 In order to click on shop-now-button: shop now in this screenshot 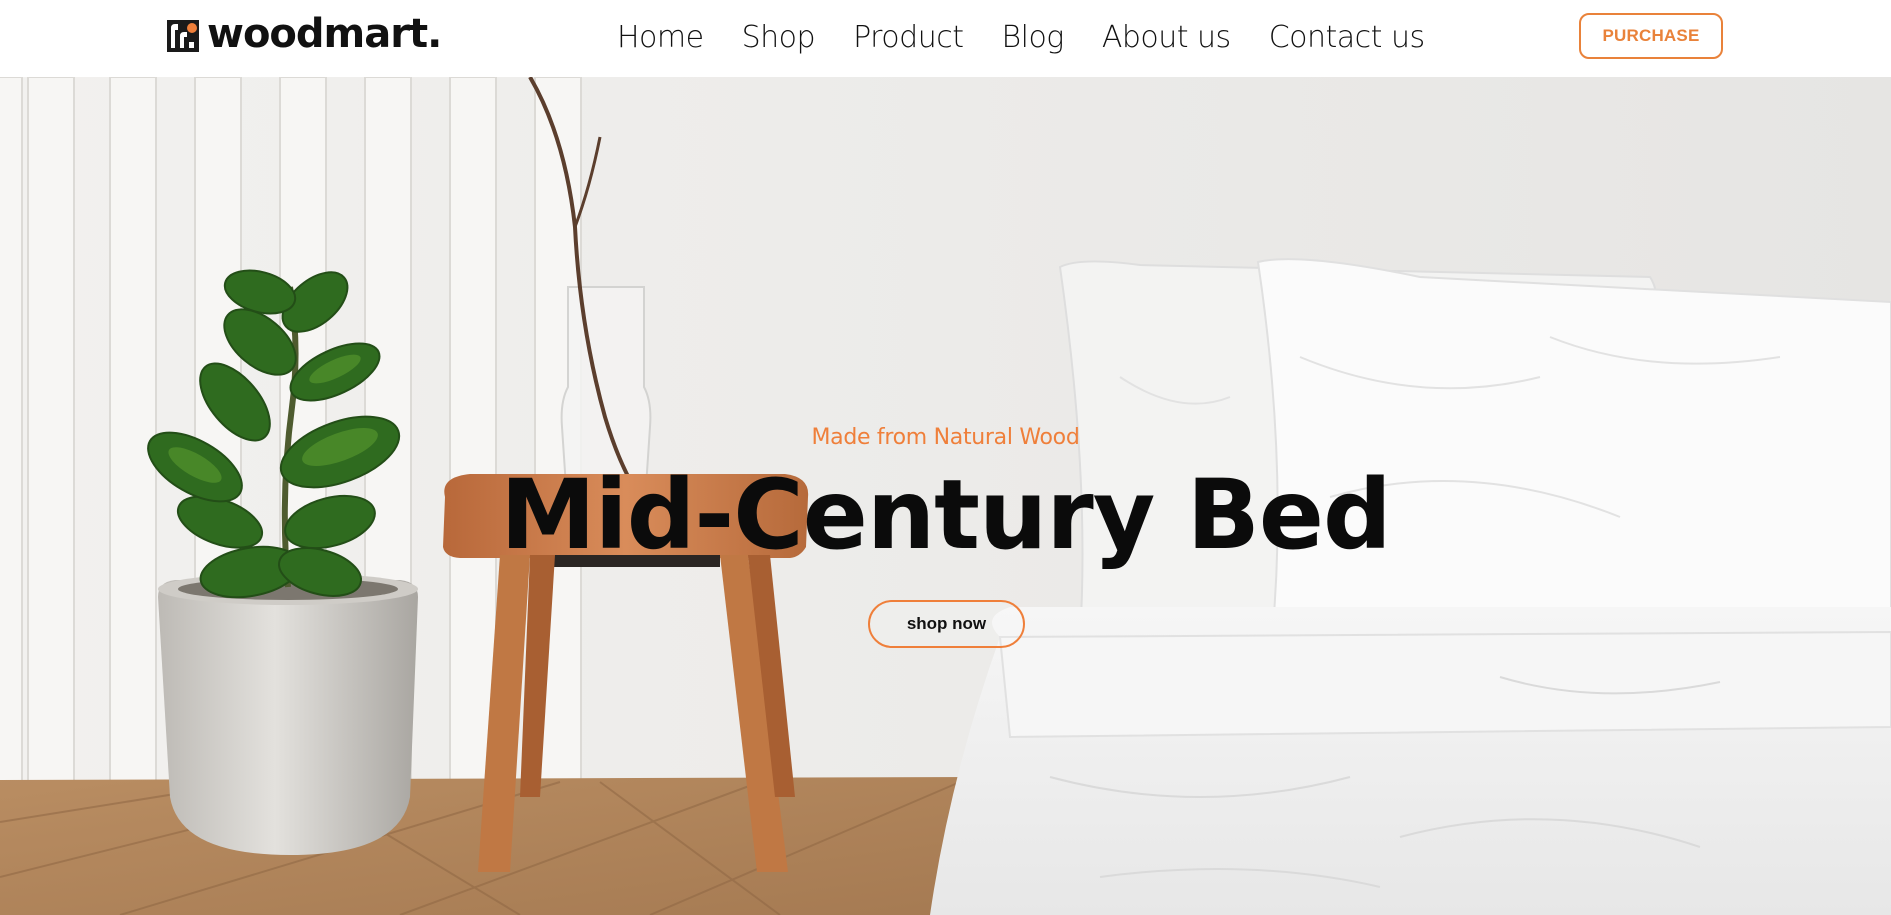, I will do `click(946, 624)`.